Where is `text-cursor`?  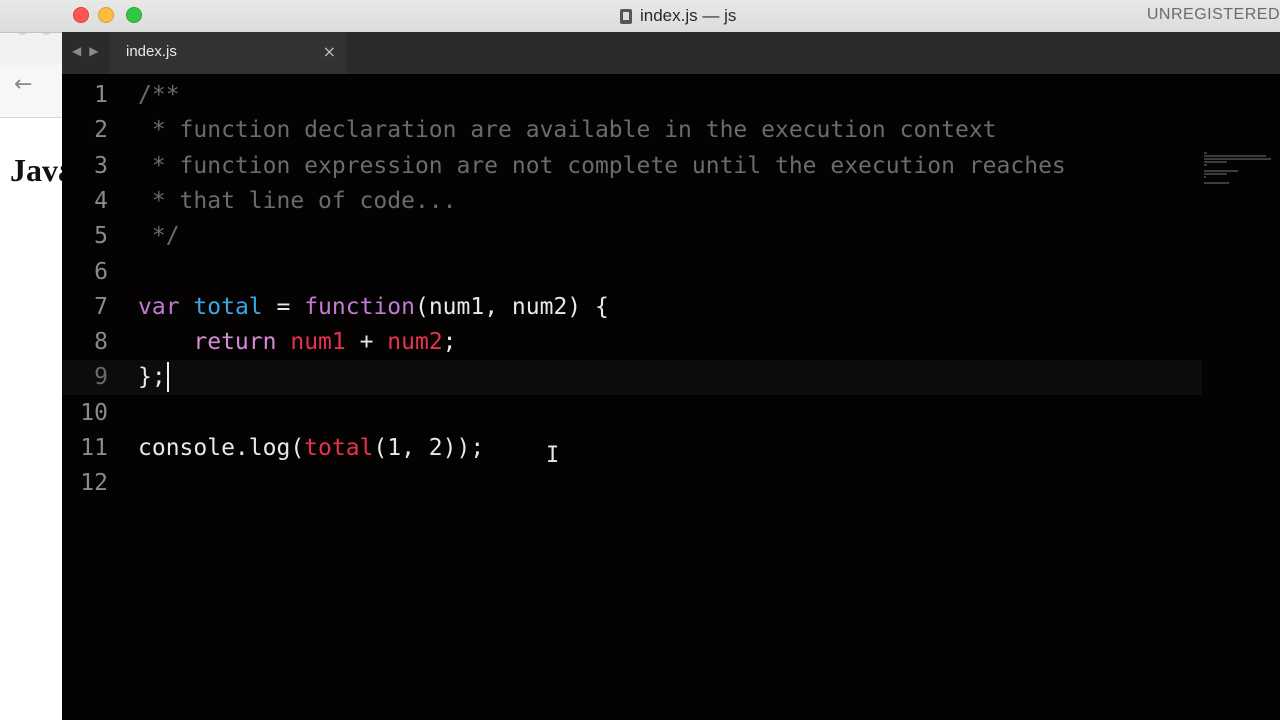 text-cursor is located at coordinates (168, 377).